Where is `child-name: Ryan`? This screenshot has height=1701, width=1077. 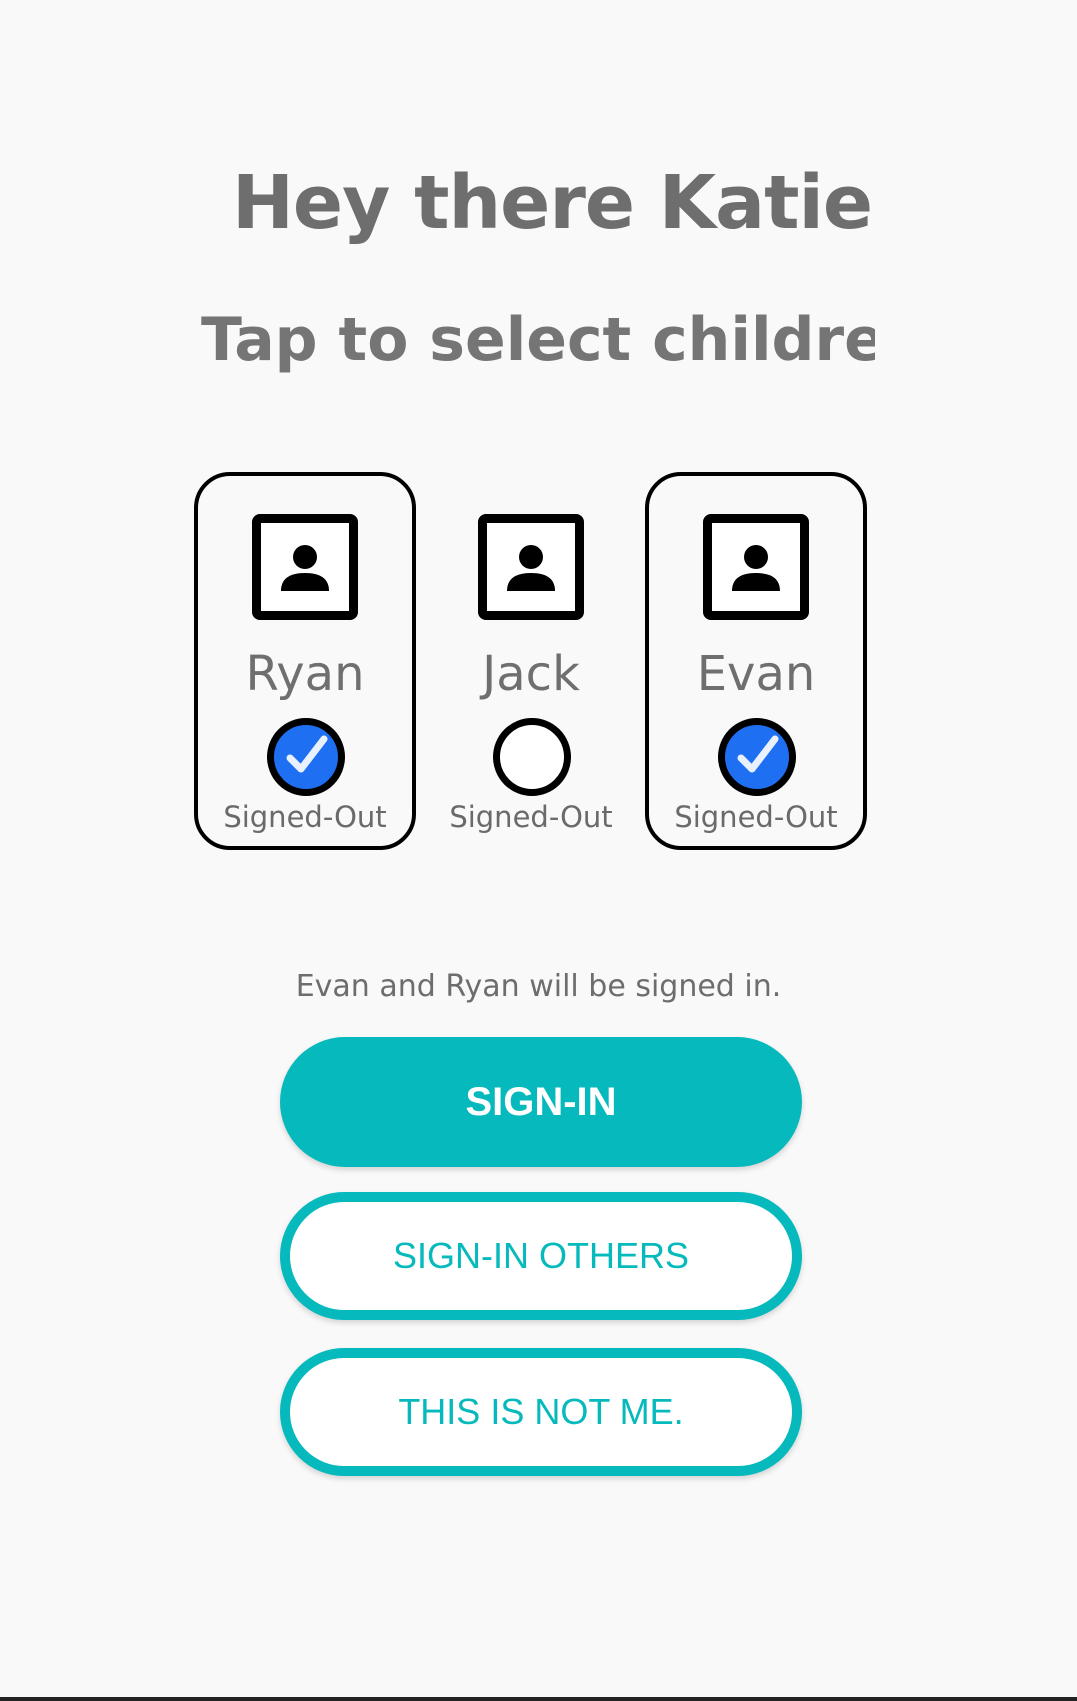 child-name: Ryan is located at coordinates (305, 674).